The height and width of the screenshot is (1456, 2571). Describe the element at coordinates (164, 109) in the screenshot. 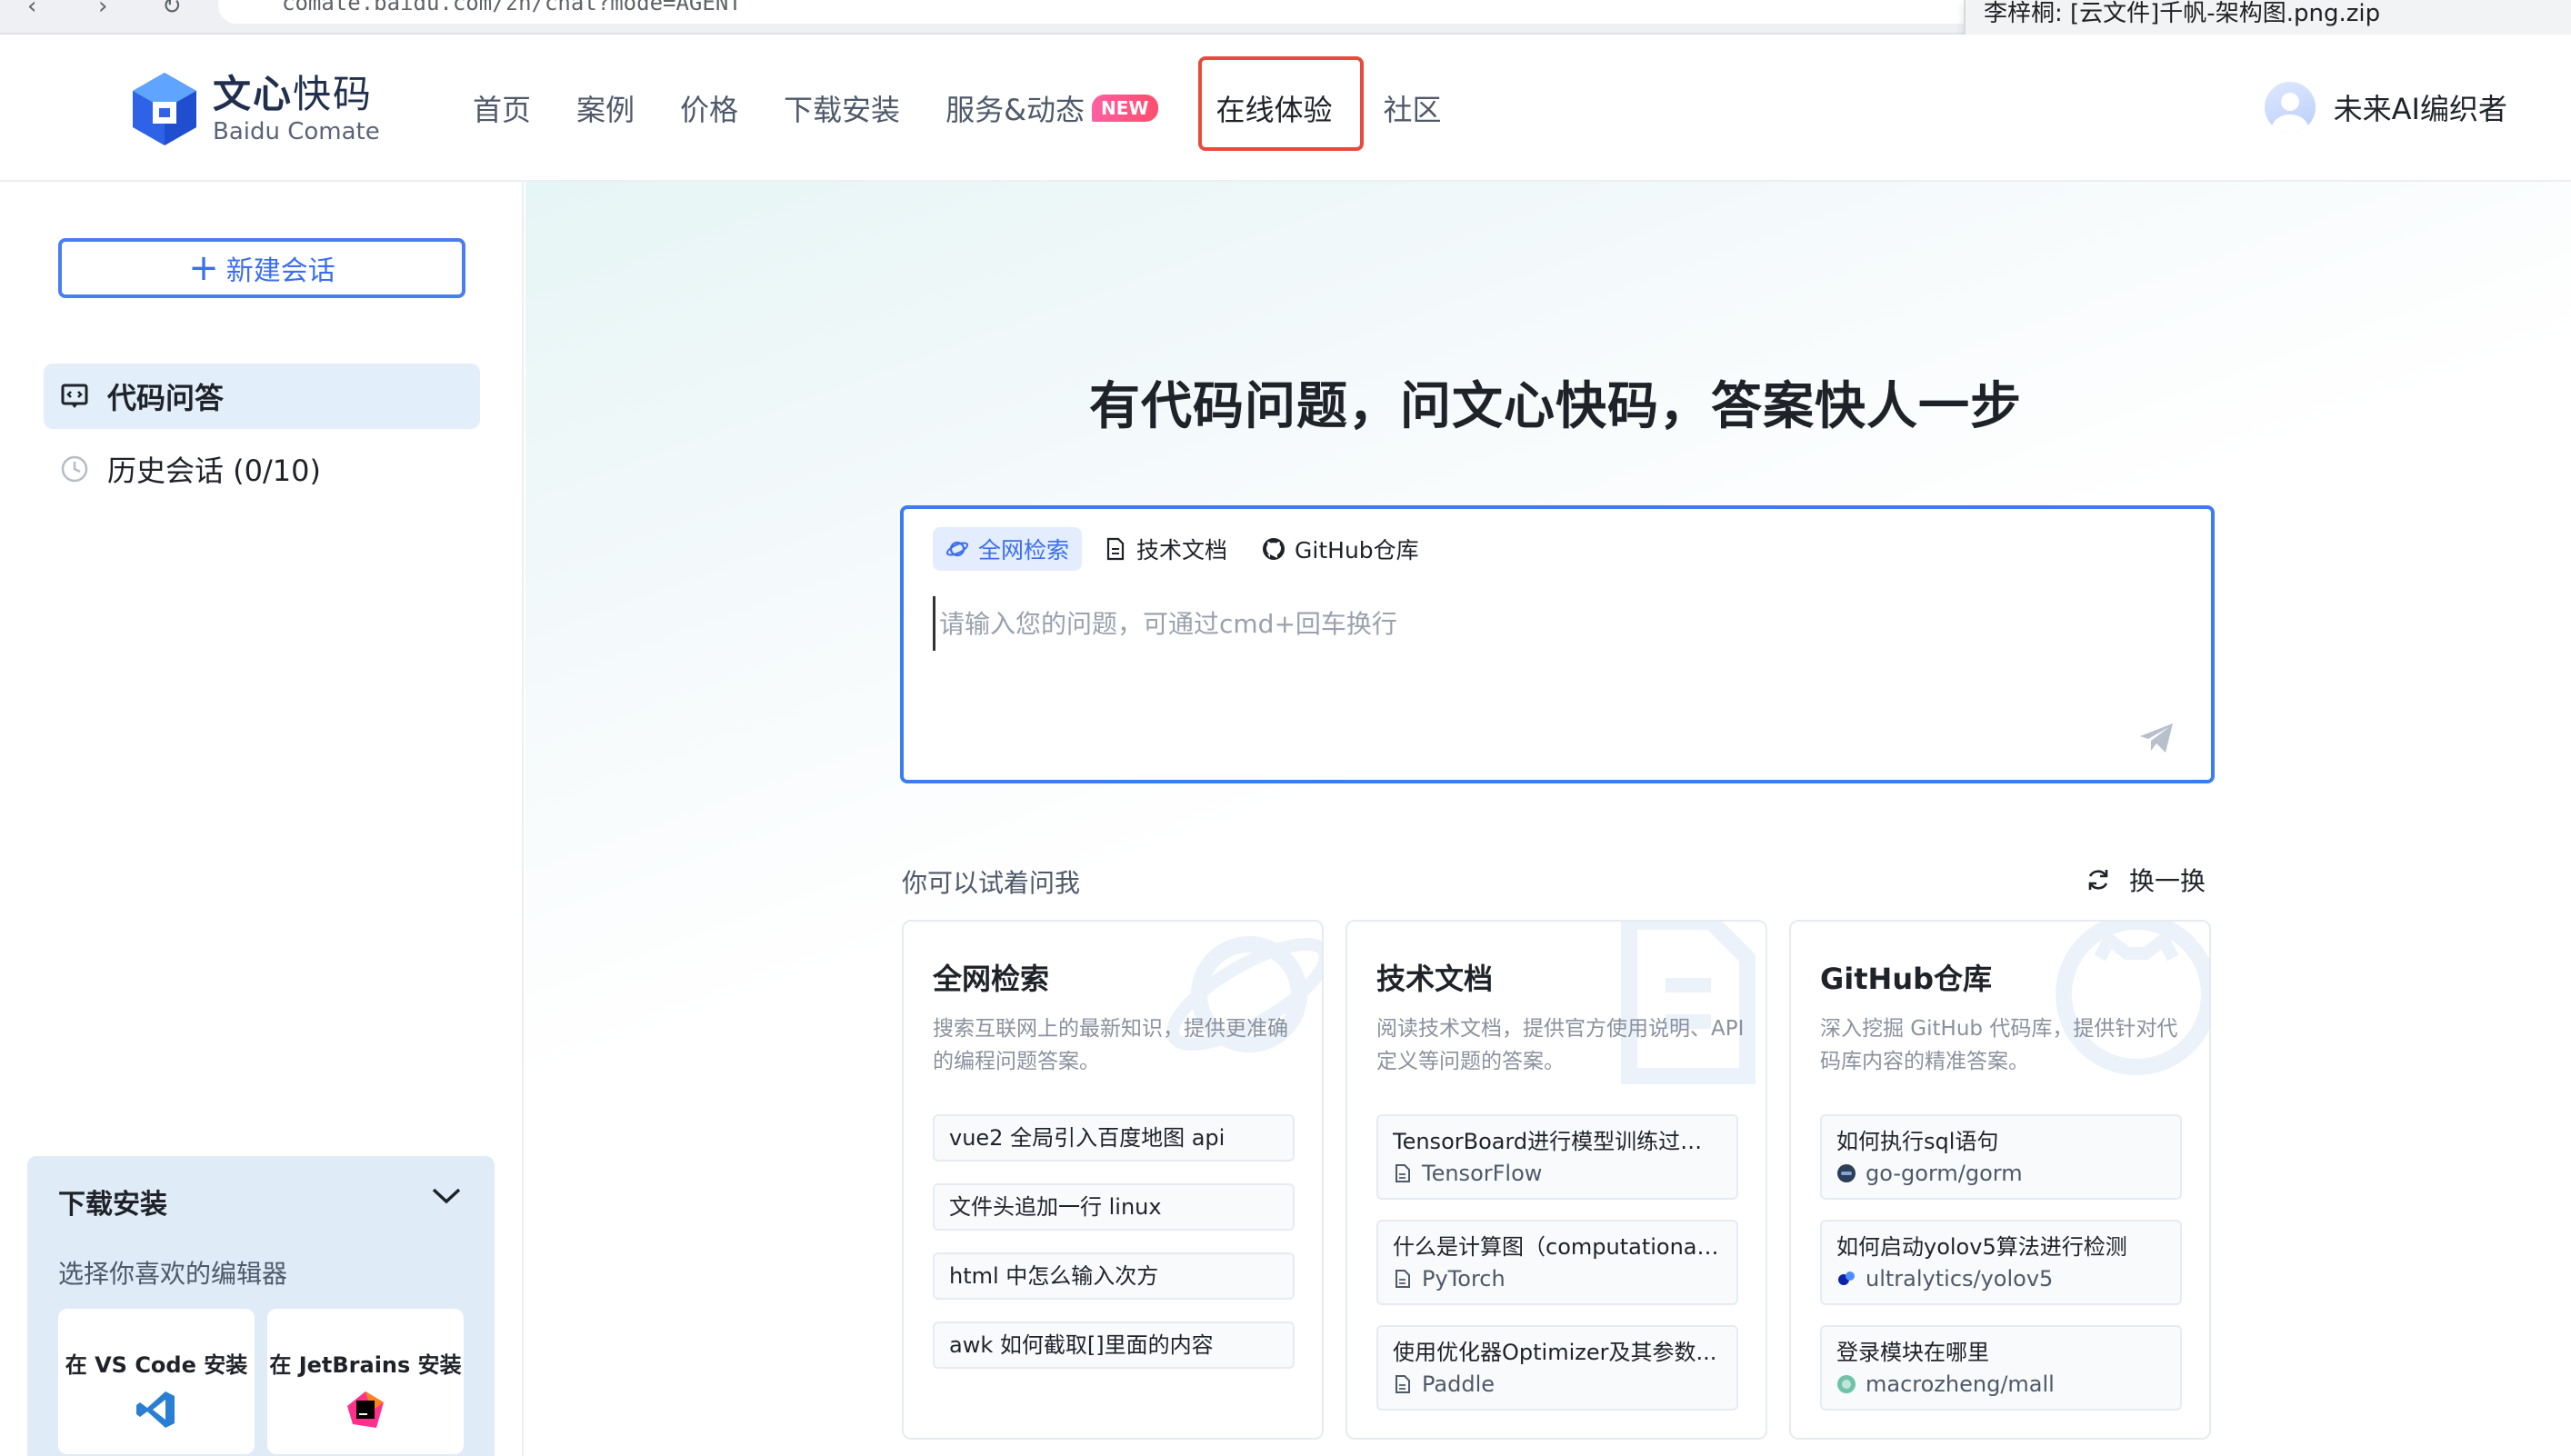

I see `comate-logo-icon` at that location.